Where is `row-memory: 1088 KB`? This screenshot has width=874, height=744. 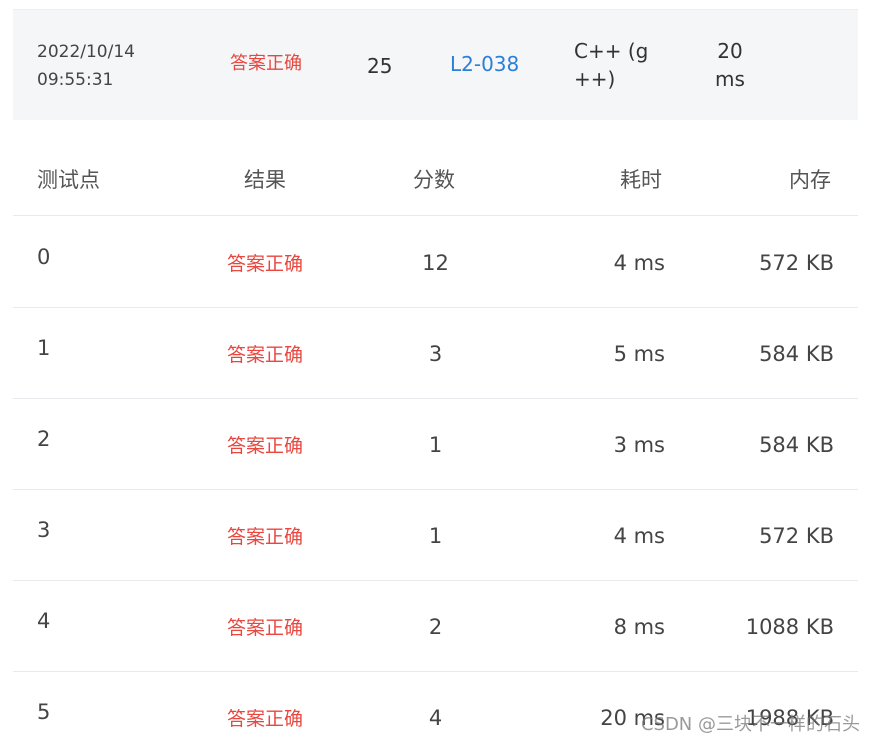
row-memory: 1088 KB is located at coordinates (789, 627).